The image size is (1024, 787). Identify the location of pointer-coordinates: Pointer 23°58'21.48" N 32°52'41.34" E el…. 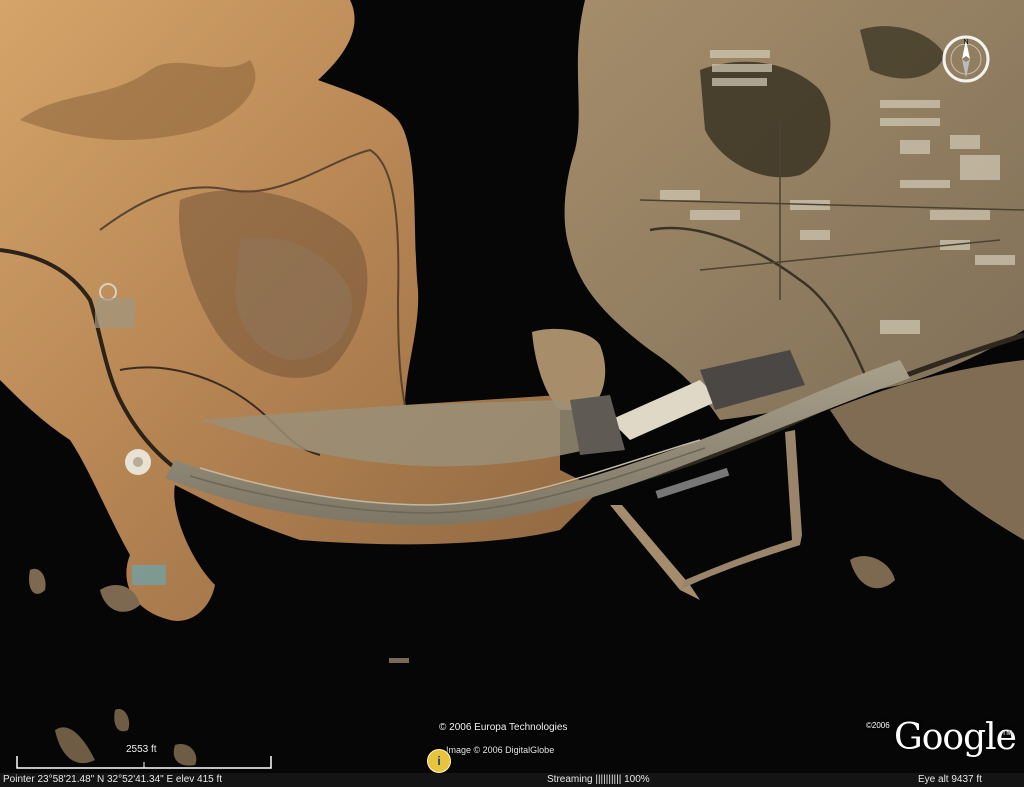
(113, 779).